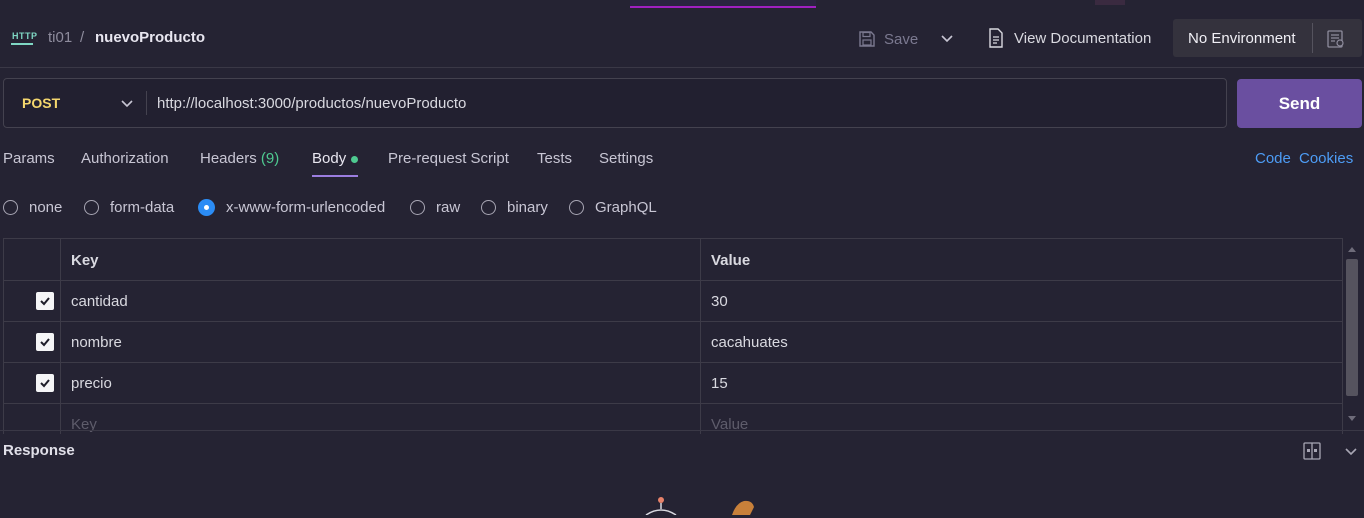  Describe the element at coordinates (527, 207) in the screenshot. I see `radio-binary-label: binary` at that location.